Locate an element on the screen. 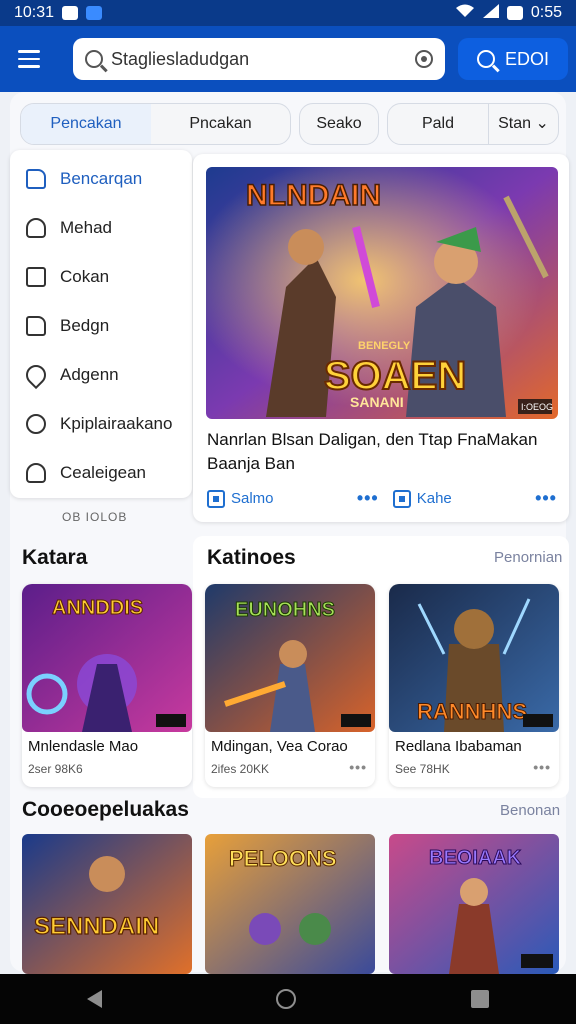 Image resolution: width=576 pixels, height=1024 pixels. section-title: Katinoes is located at coordinates (251, 557).